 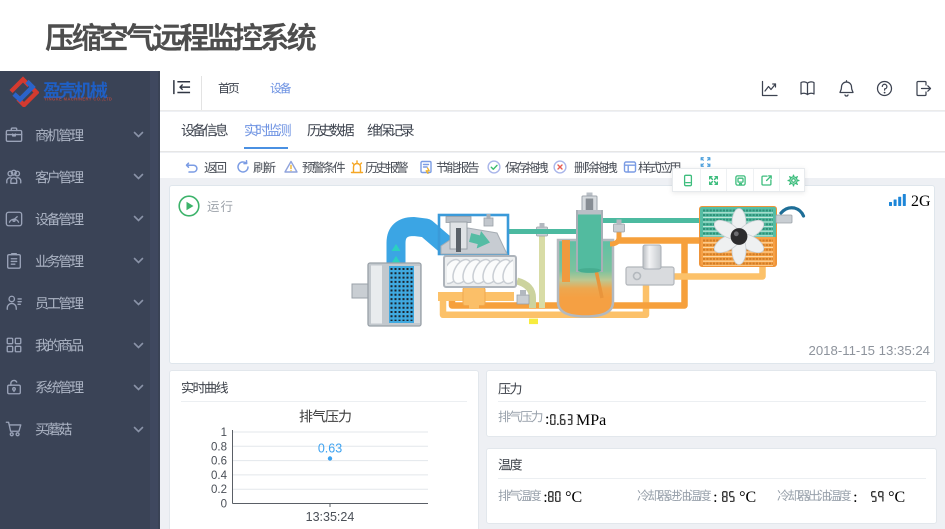 What do you see at coordinates (219, 476) in the screenshot?
I see `svg-text: 0.4` at bounding box center [219, 476].